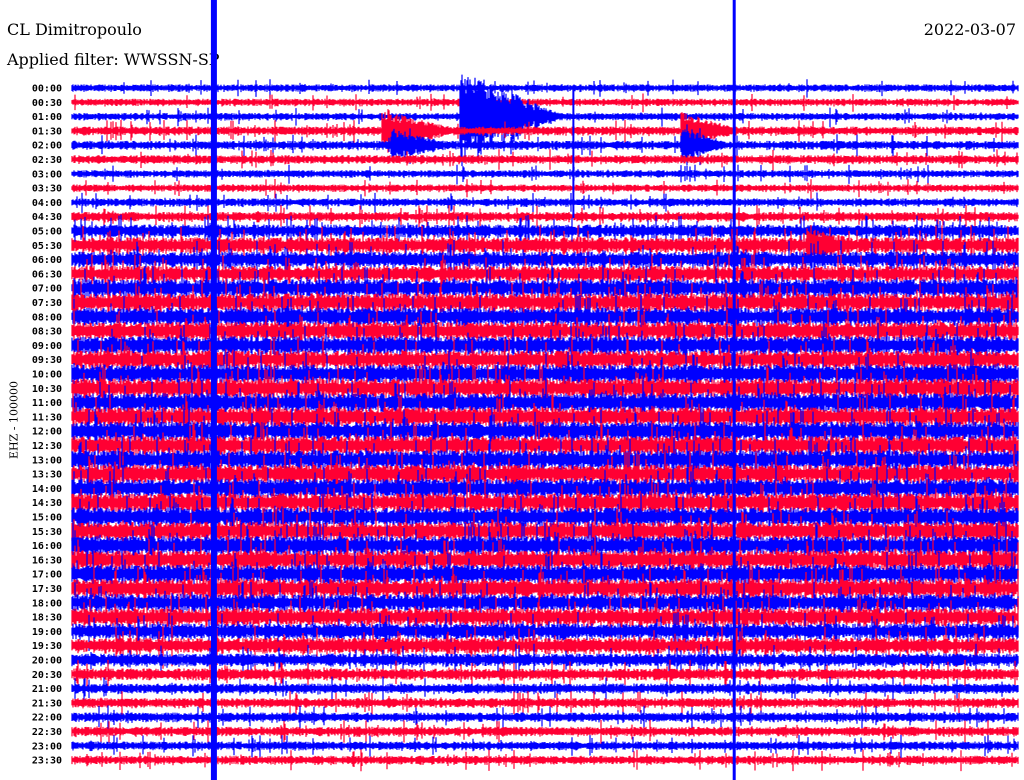 The image size is (1024, 780). I want to click on row-time-label: 11:00, so click(47, 403).